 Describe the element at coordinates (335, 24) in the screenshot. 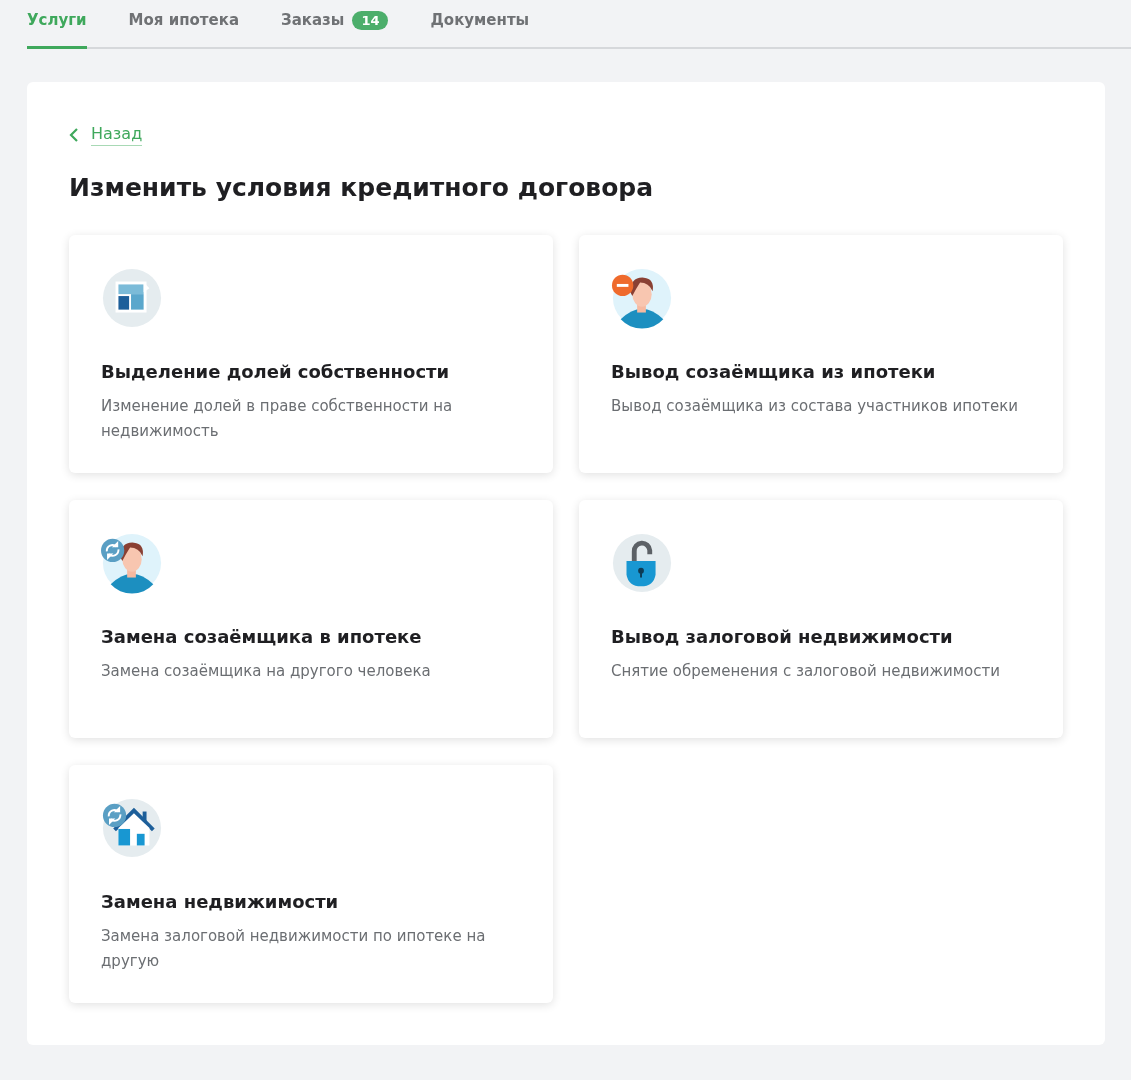

I see `tab: Заказы 14` at that location.